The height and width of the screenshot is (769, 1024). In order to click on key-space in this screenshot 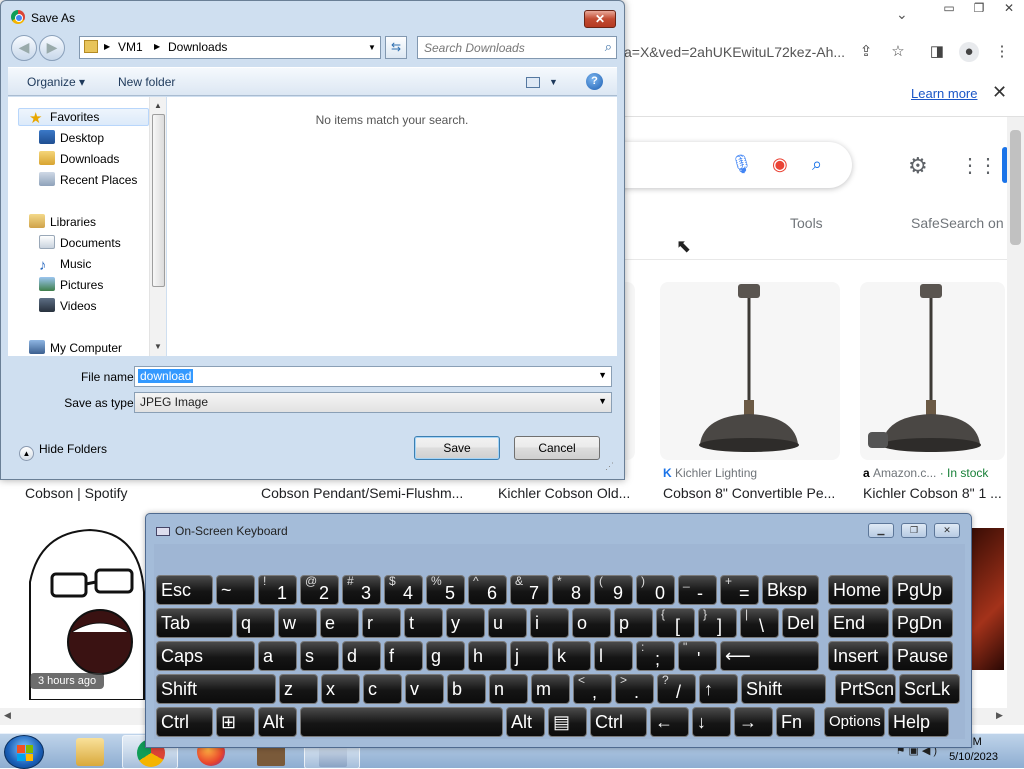, I will do `click(401, 722)`.